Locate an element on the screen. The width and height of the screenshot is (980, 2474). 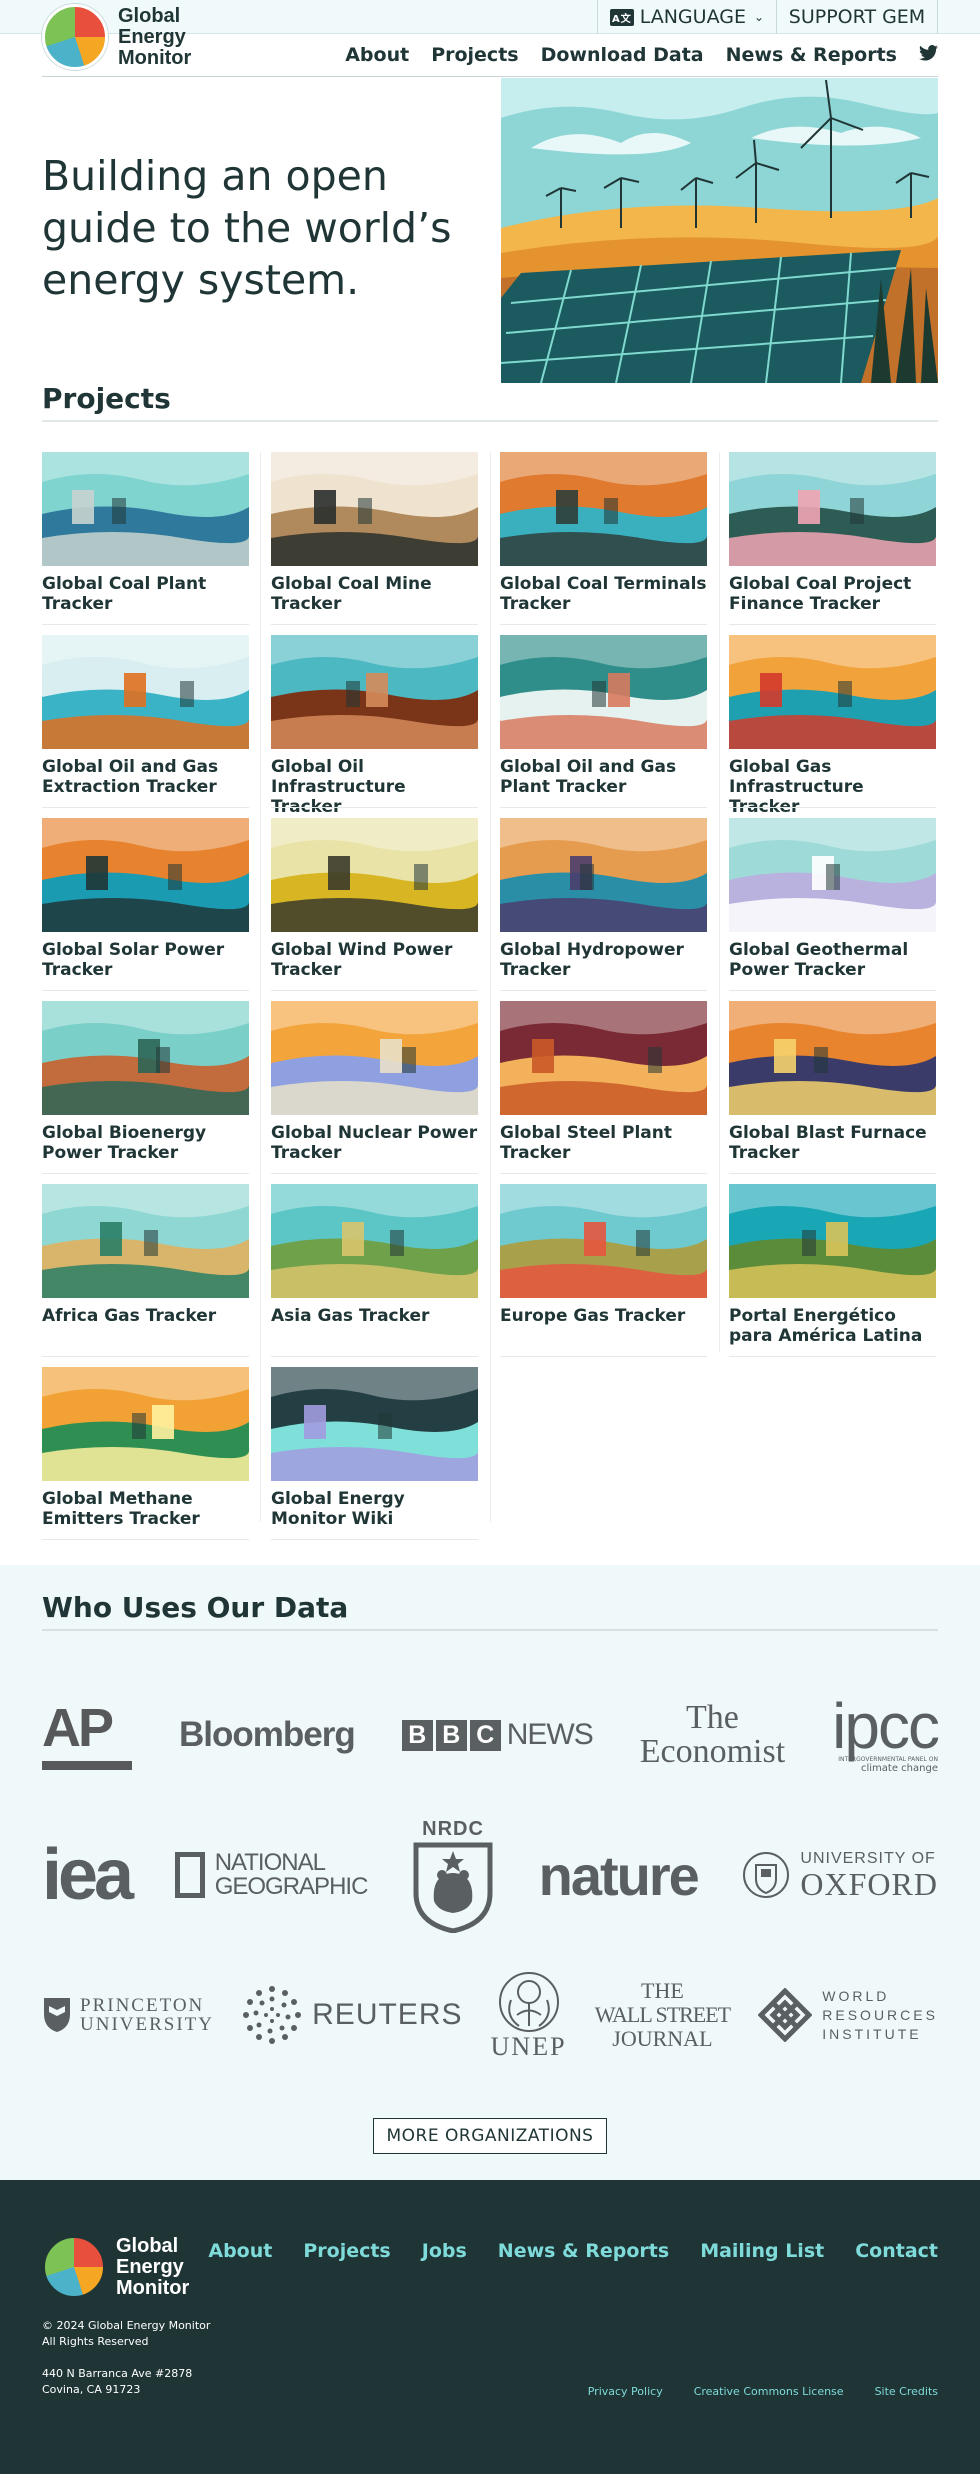
project-card: Africa Gas Tracker is located at coordinates (145, 1275).